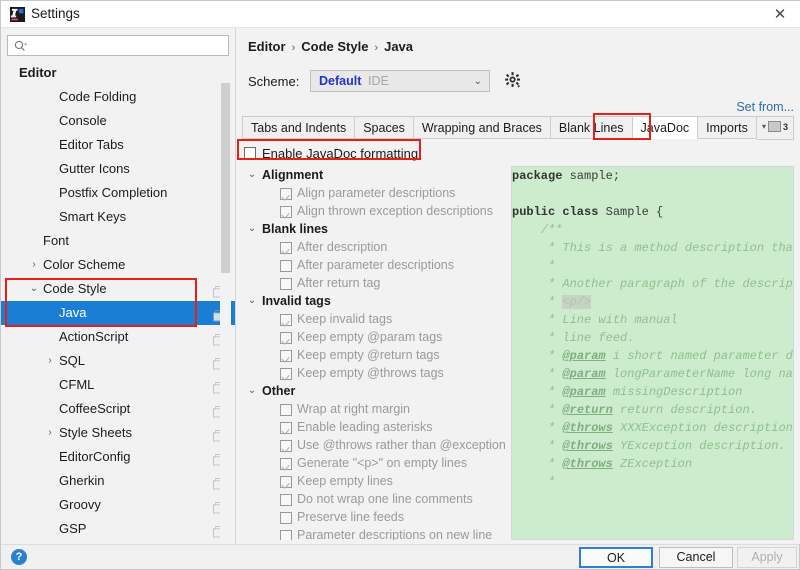  What do you see at coordinates (378, 81) in the screenshot?
I see `scheme-suffix: IDE` at bounding box center [378, 81].